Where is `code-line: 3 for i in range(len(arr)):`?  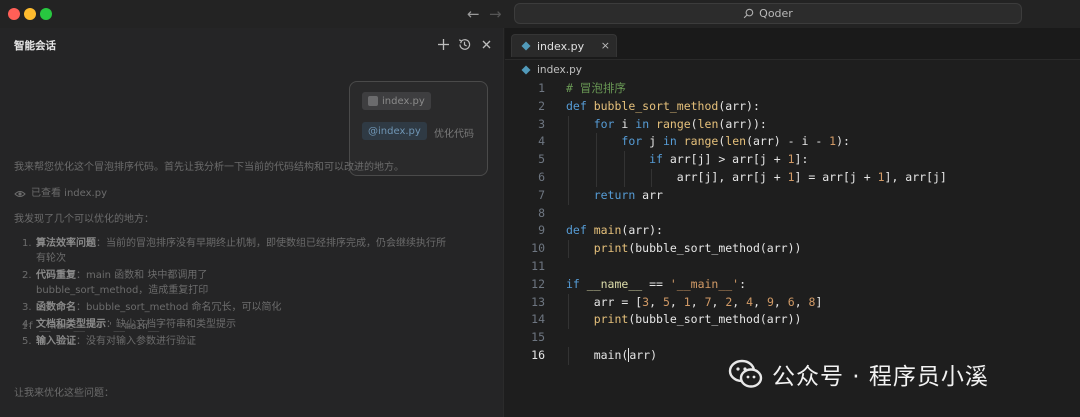
code-line: 3 for i in range(len(arr)): is located at coordinates (792, 124).